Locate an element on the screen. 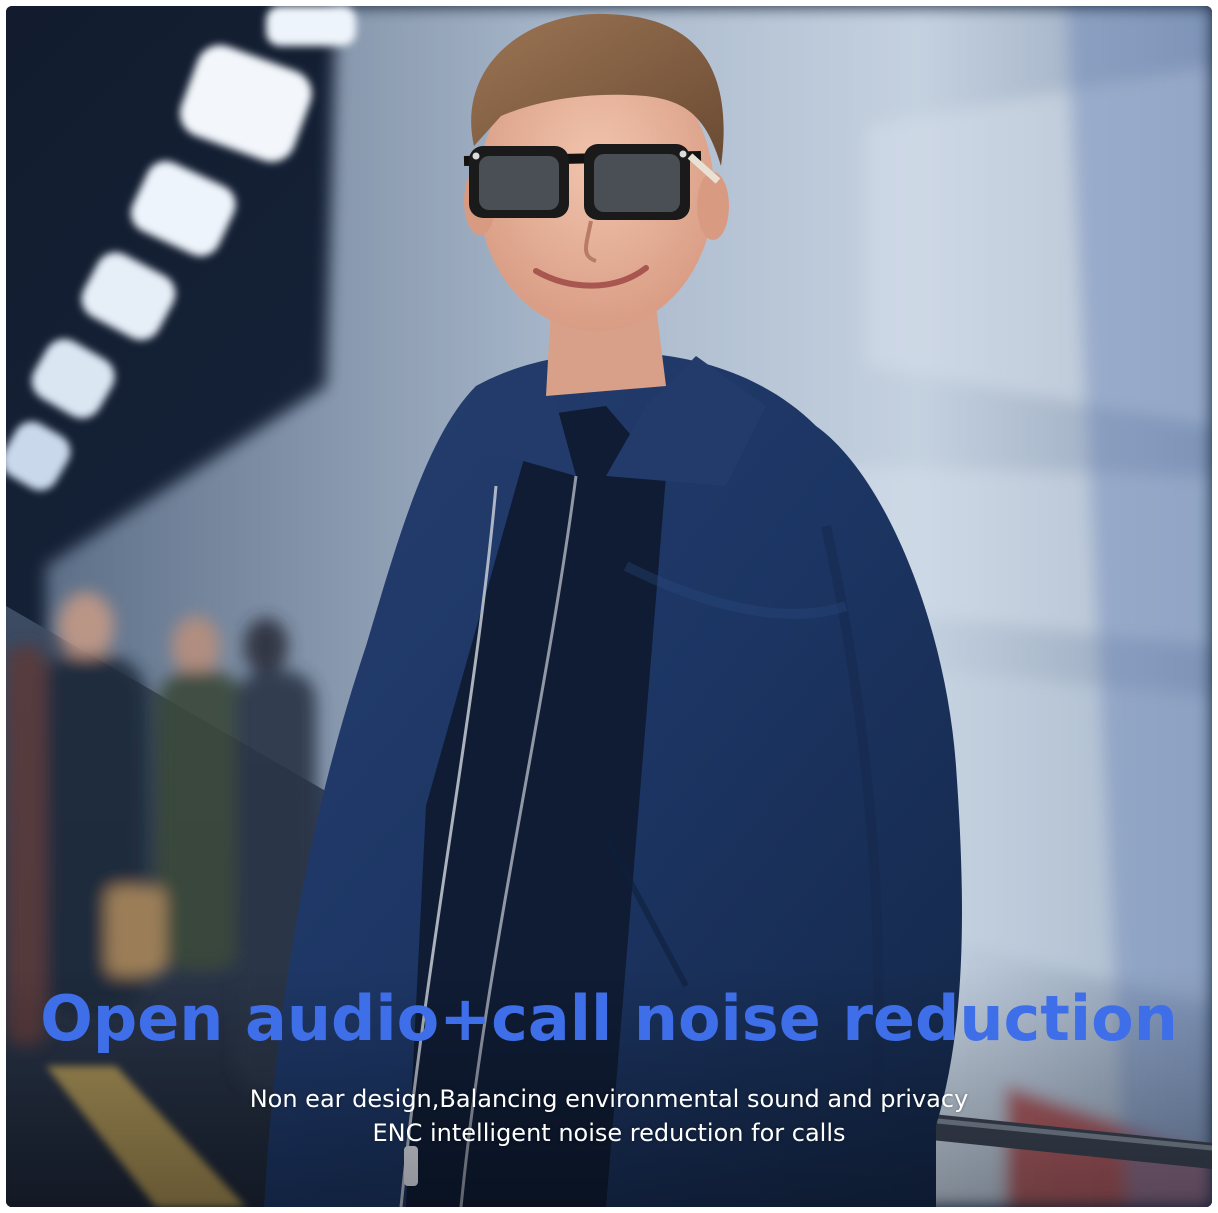  headline: Open audio+call noise reduction is located at coordinates (609, 1018).